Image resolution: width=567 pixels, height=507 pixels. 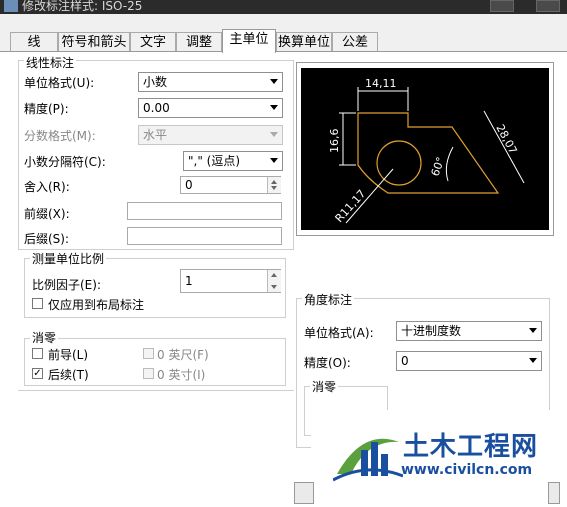 What do you see at coordinates (153, 42) in the screenshot?
I see `tab-text: 文字` at bounding box center [153, 42].